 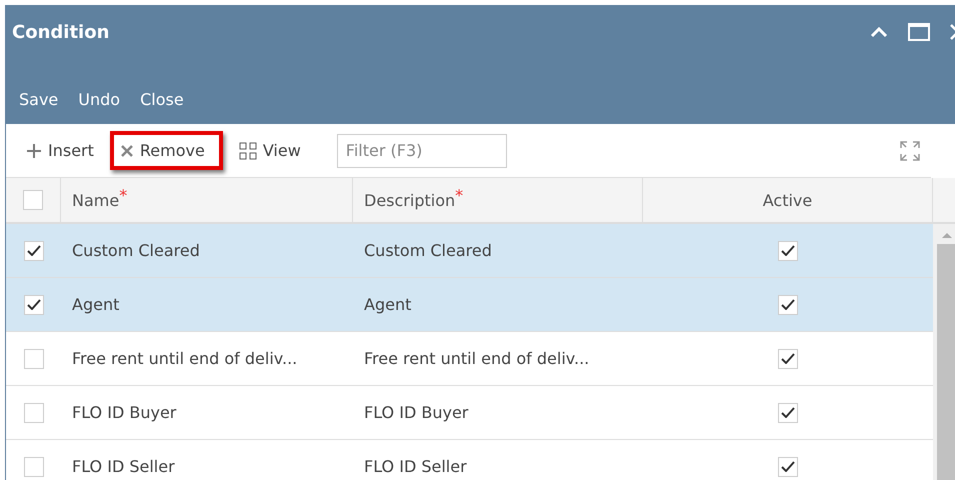 What do you see at coordinates (127, 151) in the screenshot?
I see `close-icon` at bounding box center [127, 151].